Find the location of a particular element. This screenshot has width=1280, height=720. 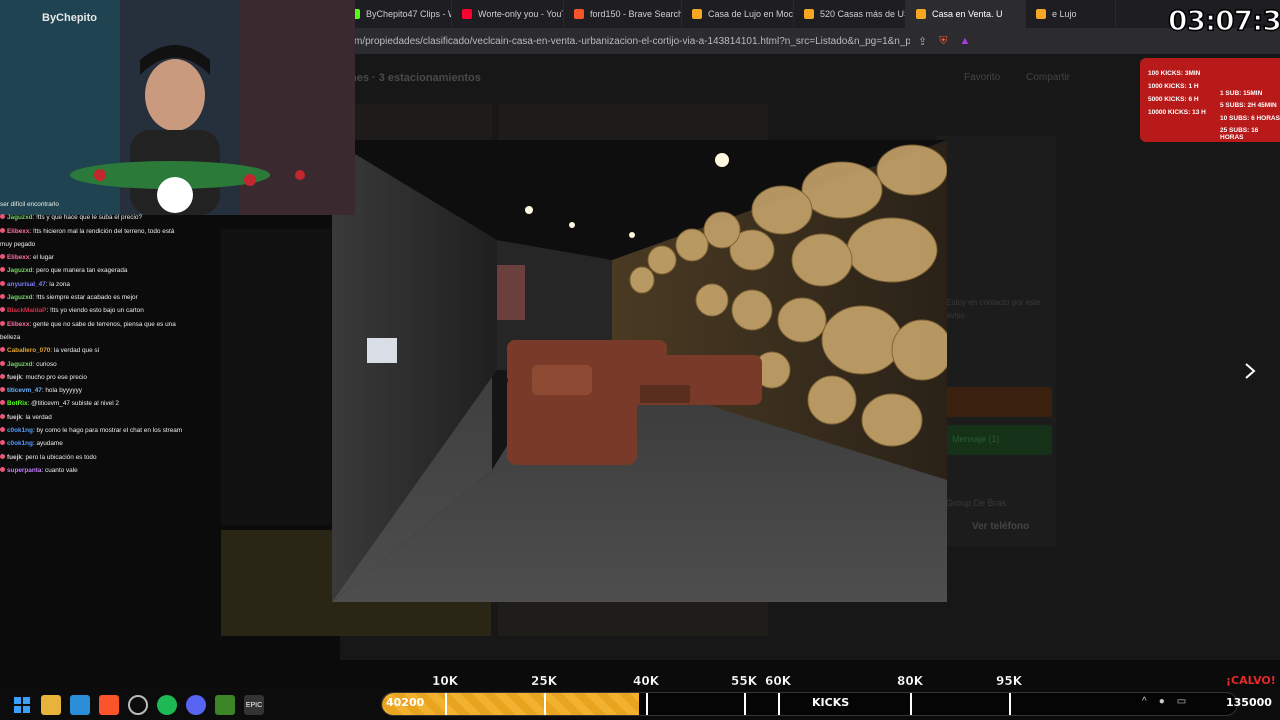

milestone-label: 25K is located at coordinates (544, 681).